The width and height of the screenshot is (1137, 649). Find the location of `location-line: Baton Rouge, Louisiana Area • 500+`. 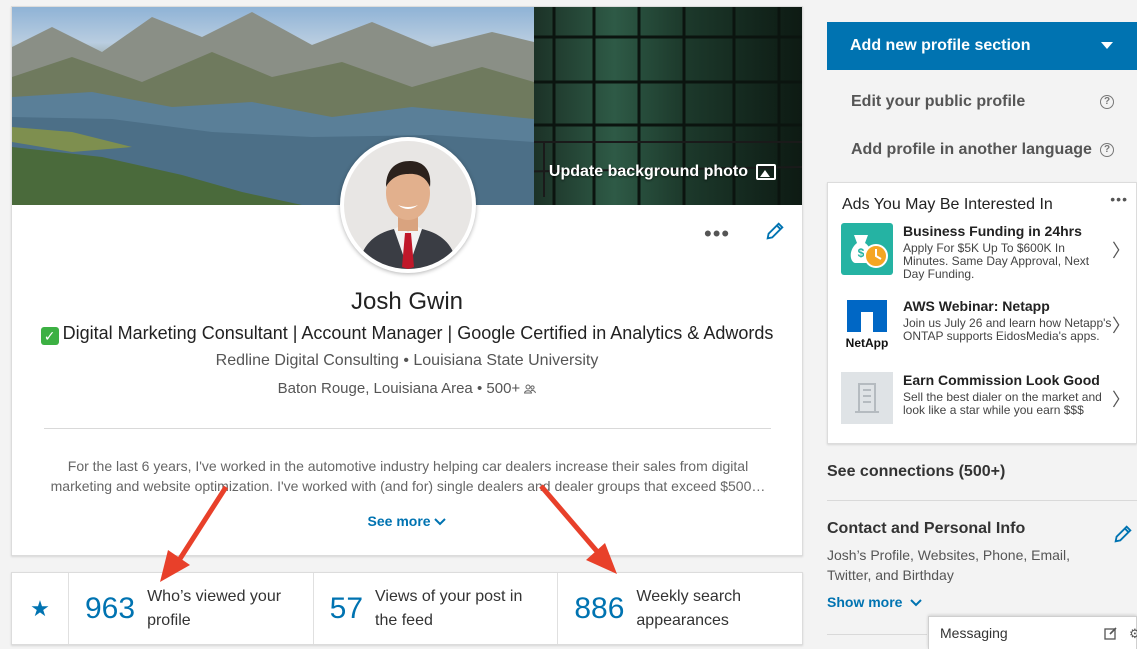

location-line: Baton Rouge, Louisiana Area • 500+ is located at coordinates (407, 388).